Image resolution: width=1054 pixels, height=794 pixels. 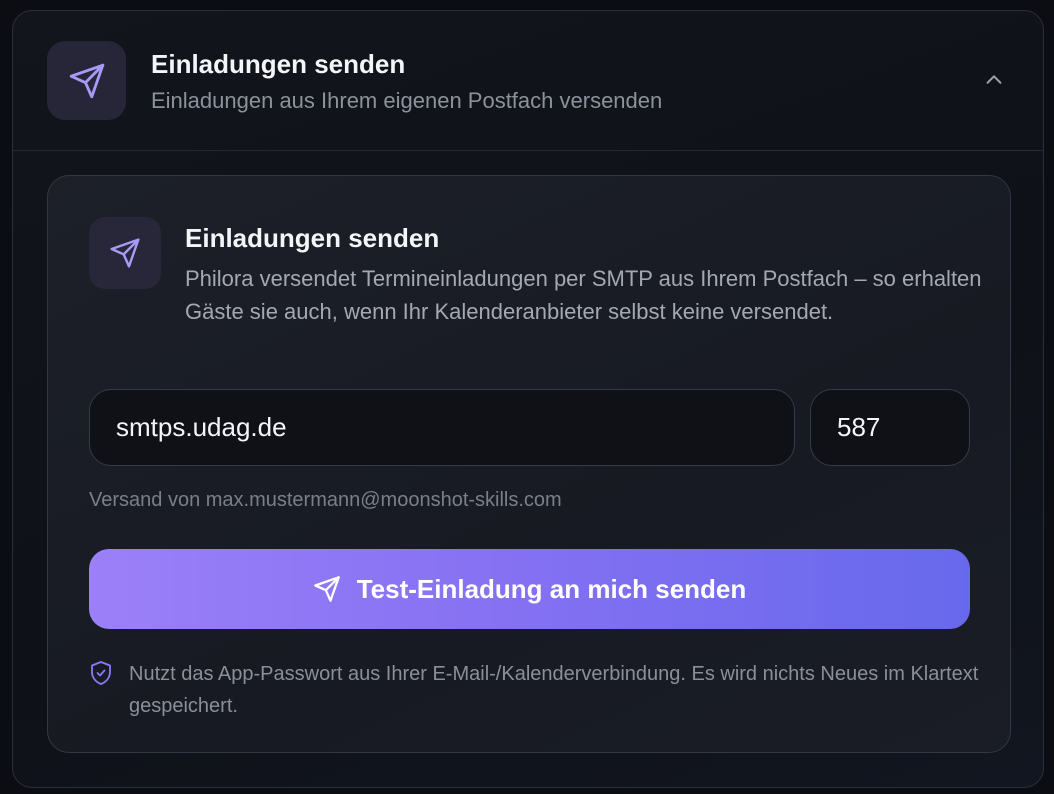 What do you see at coordinates (101, 673) in the screenshot?
I see `shield-check-icon` at bounding box center [101, 673].